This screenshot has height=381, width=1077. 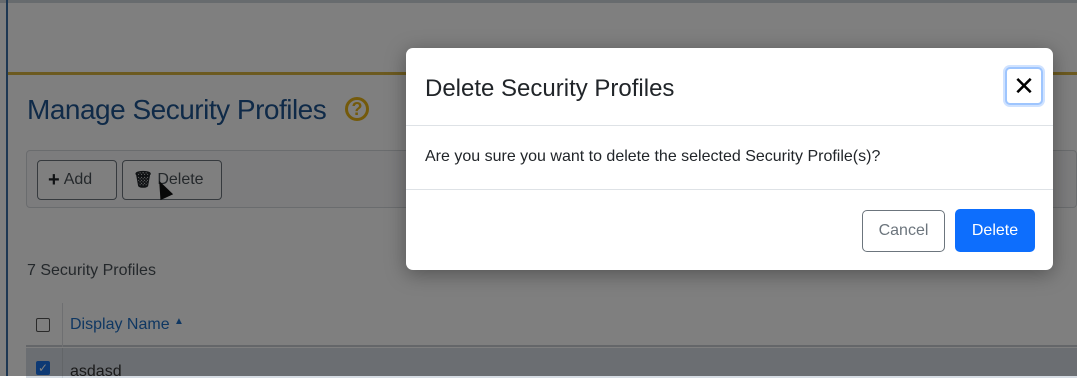 What do you see at coordinates (995, 230) in the screenshot?
I see `confirm-delete-button: Delete` at bounding box center [995, 230].